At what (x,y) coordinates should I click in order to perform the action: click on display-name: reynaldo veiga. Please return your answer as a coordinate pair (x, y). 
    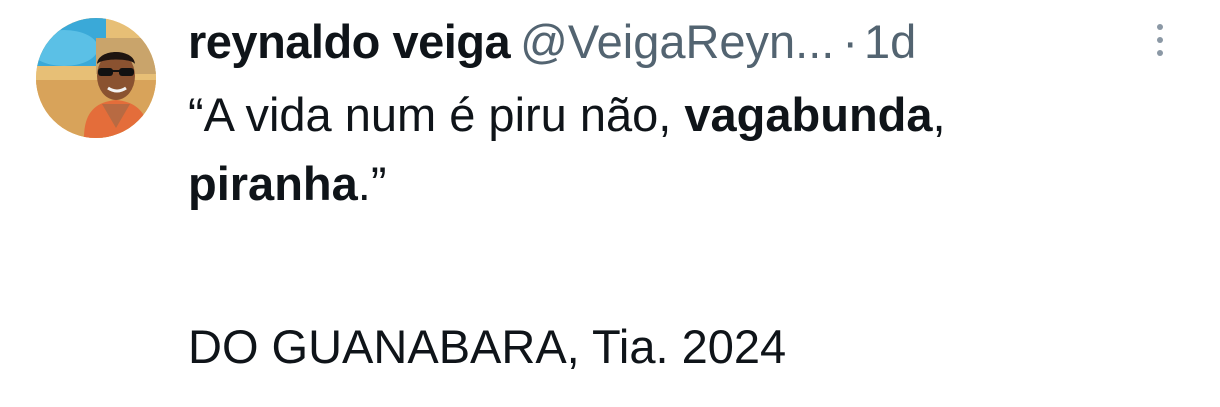
    Looking at the image, I should click on (349, 41).